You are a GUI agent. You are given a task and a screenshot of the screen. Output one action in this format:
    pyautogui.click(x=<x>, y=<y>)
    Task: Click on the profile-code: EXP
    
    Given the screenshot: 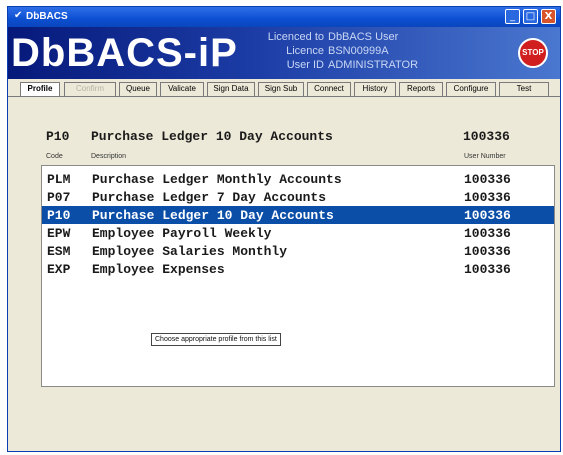 What is the action you would take?
    pyautogui.click(x=59, y=269)
    